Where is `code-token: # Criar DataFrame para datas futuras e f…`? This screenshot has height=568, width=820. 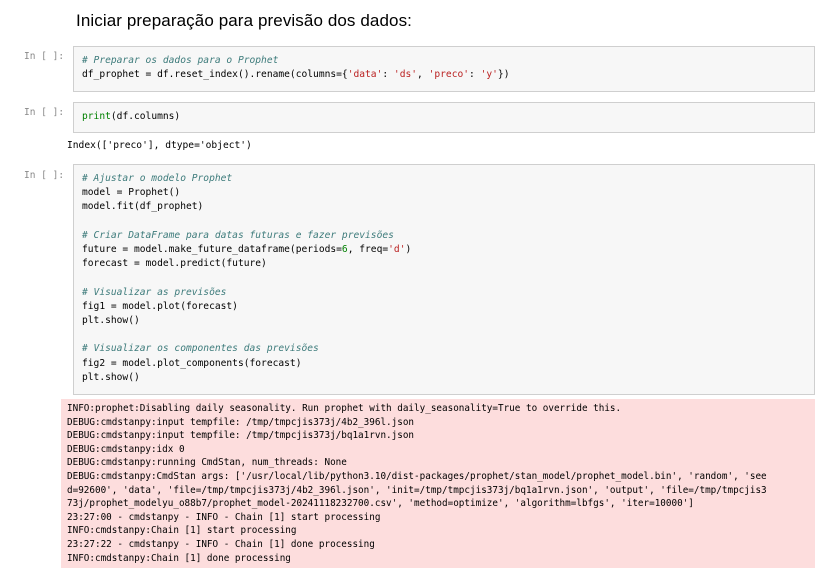
code-token: # Criar DataFrame para datas futuras e f… is located at coordinates (238, 235).